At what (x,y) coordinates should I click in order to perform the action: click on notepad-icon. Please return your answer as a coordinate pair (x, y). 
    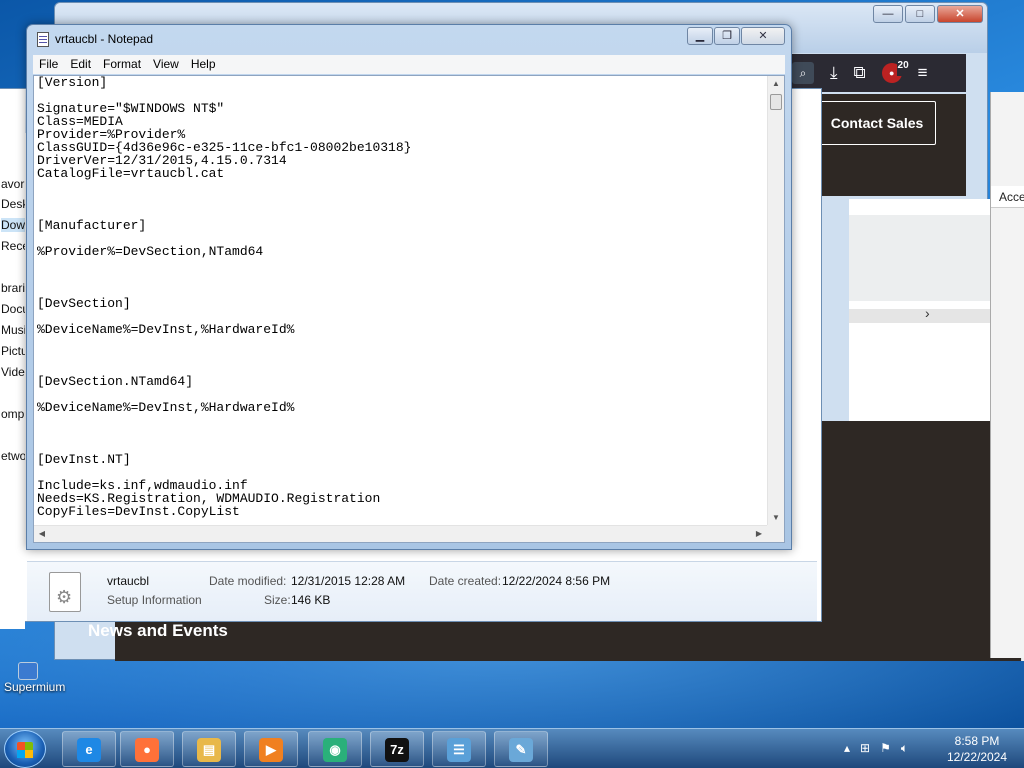
    Looking at the image, I should click on (43, 39).